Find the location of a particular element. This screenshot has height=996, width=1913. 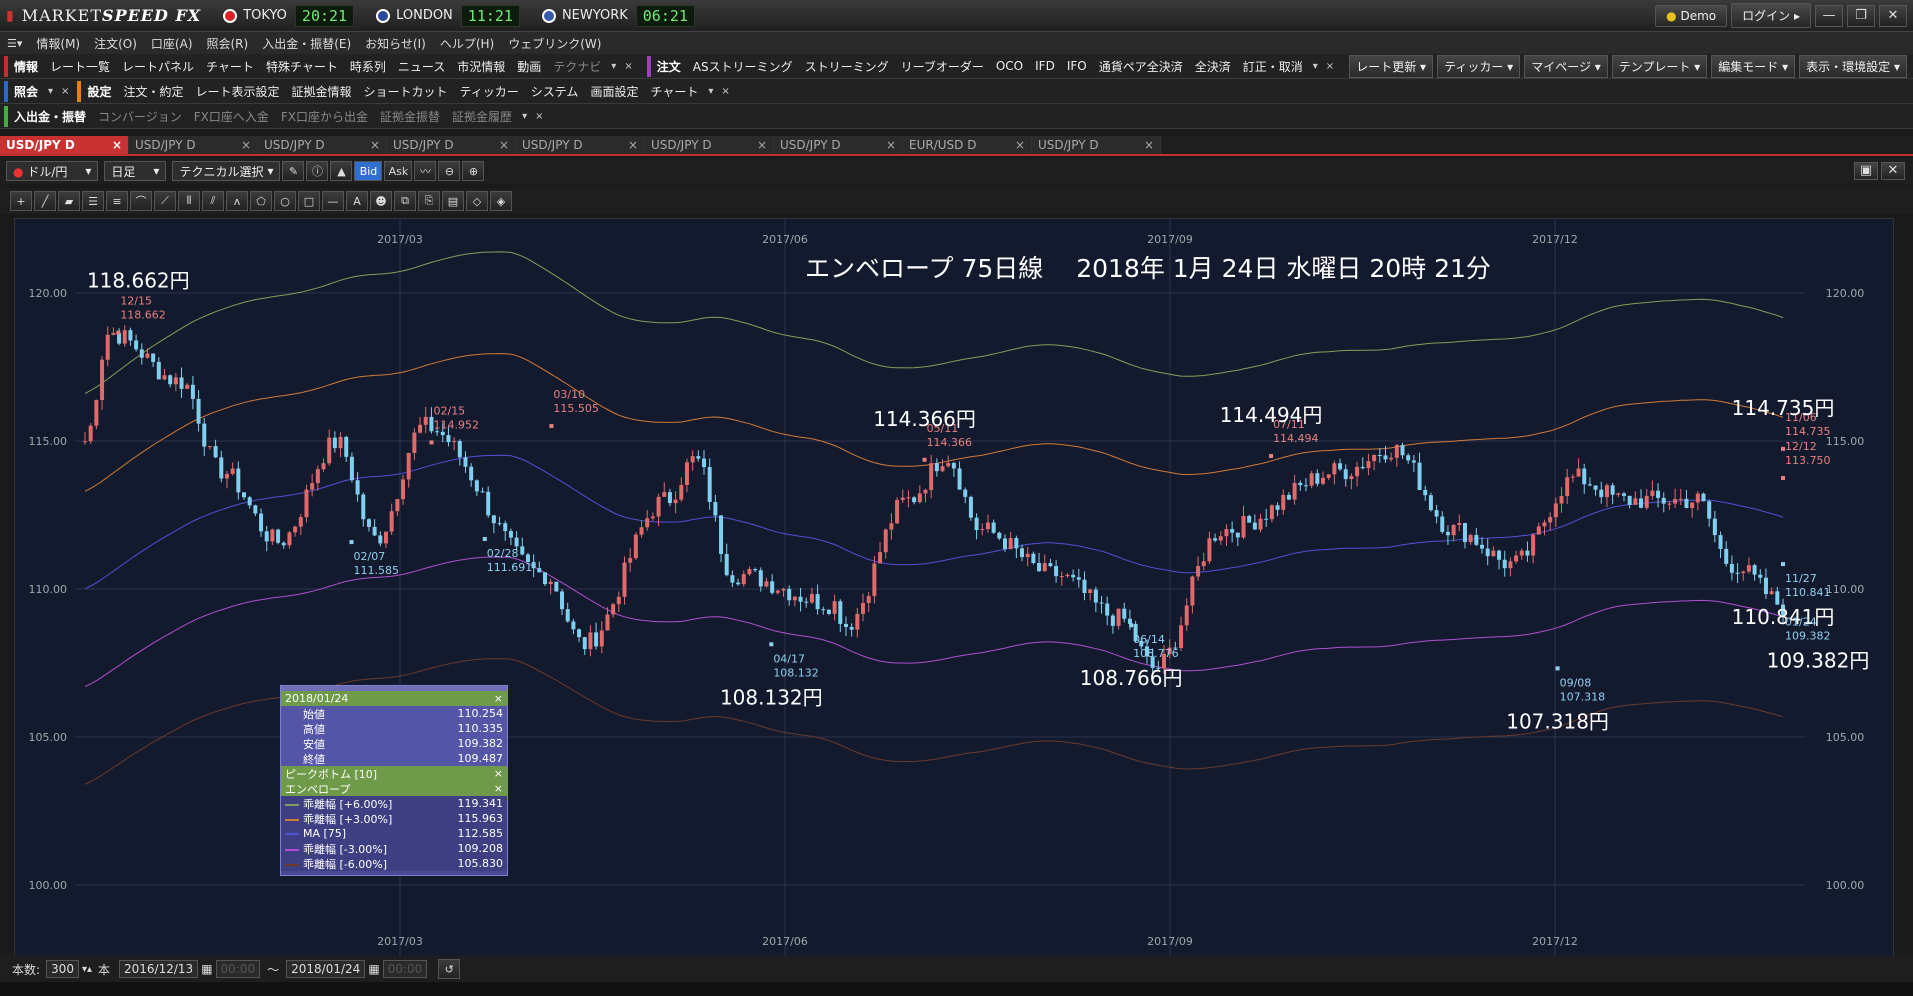

transfer-menu-item: 証拠金振替 is located at coordinates (410, 116).